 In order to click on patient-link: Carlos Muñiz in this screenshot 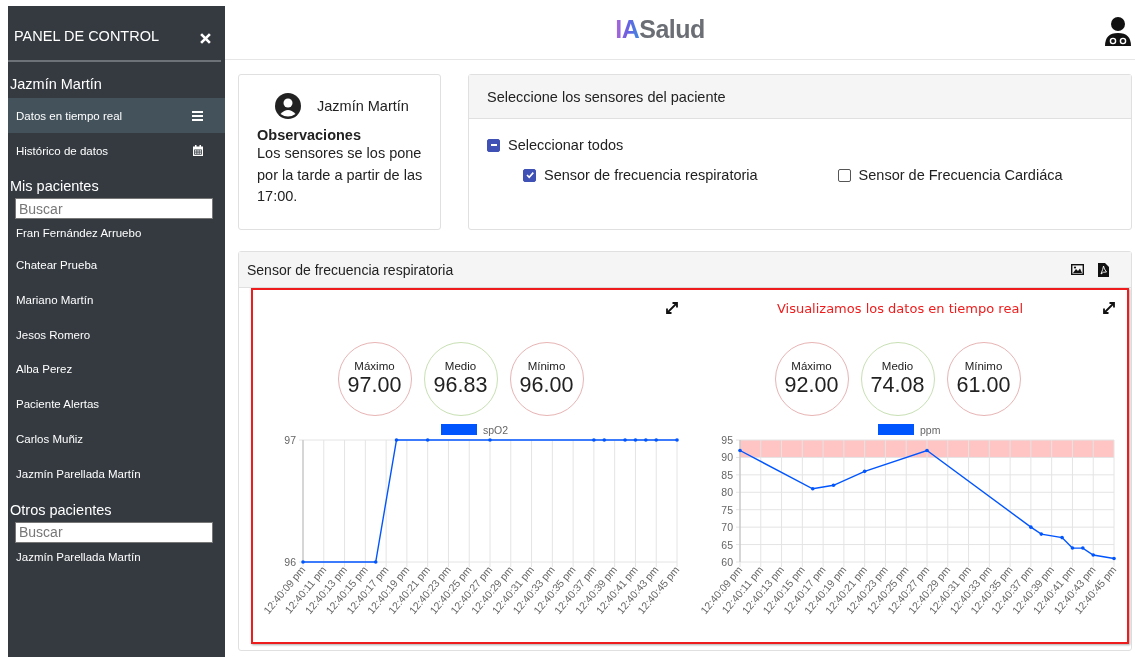, I will do `click(116, 439)`.